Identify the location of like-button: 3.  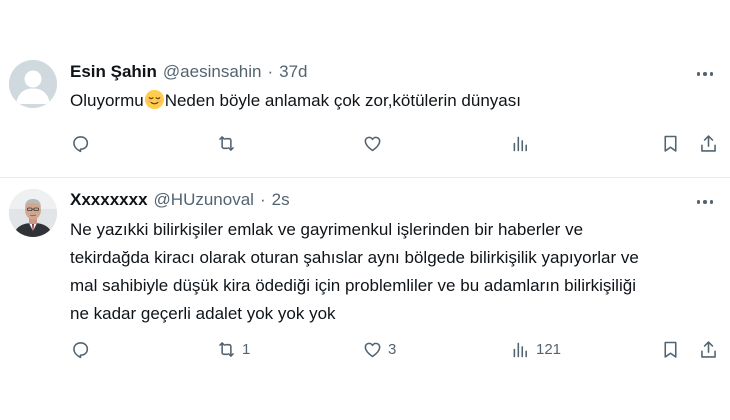
(379, 349).